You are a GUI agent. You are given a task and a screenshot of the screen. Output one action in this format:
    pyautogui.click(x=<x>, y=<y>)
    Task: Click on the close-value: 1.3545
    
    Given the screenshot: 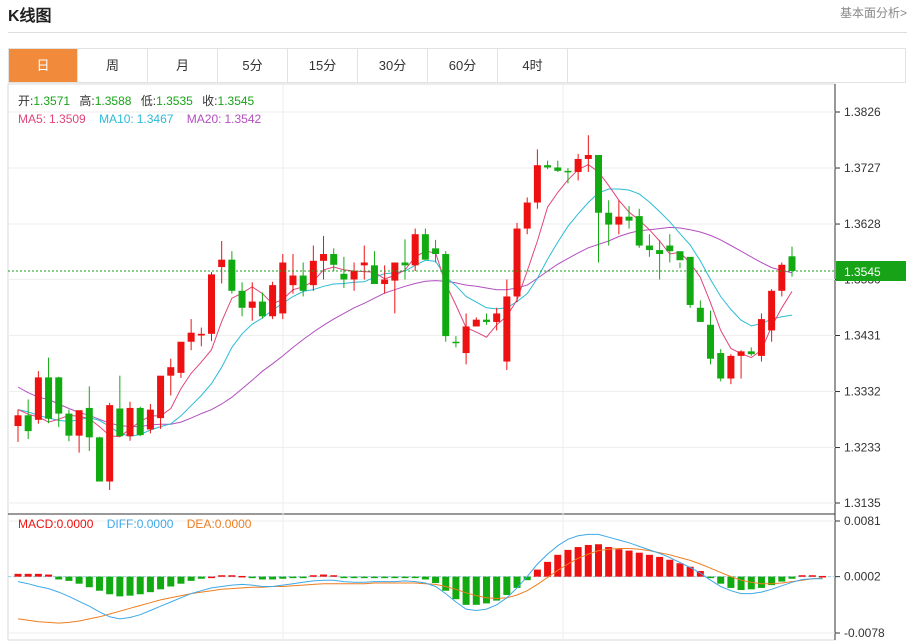 What is the action you would take?
    pyautogui.click(x=236, y=101)
    